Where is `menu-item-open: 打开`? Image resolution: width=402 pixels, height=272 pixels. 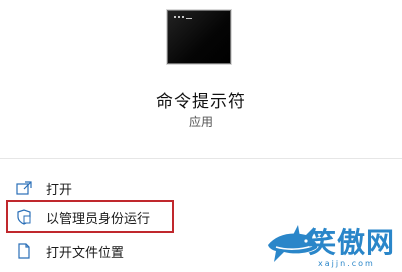 menu-item-open: 打开 is located at coordinates (95, 188).